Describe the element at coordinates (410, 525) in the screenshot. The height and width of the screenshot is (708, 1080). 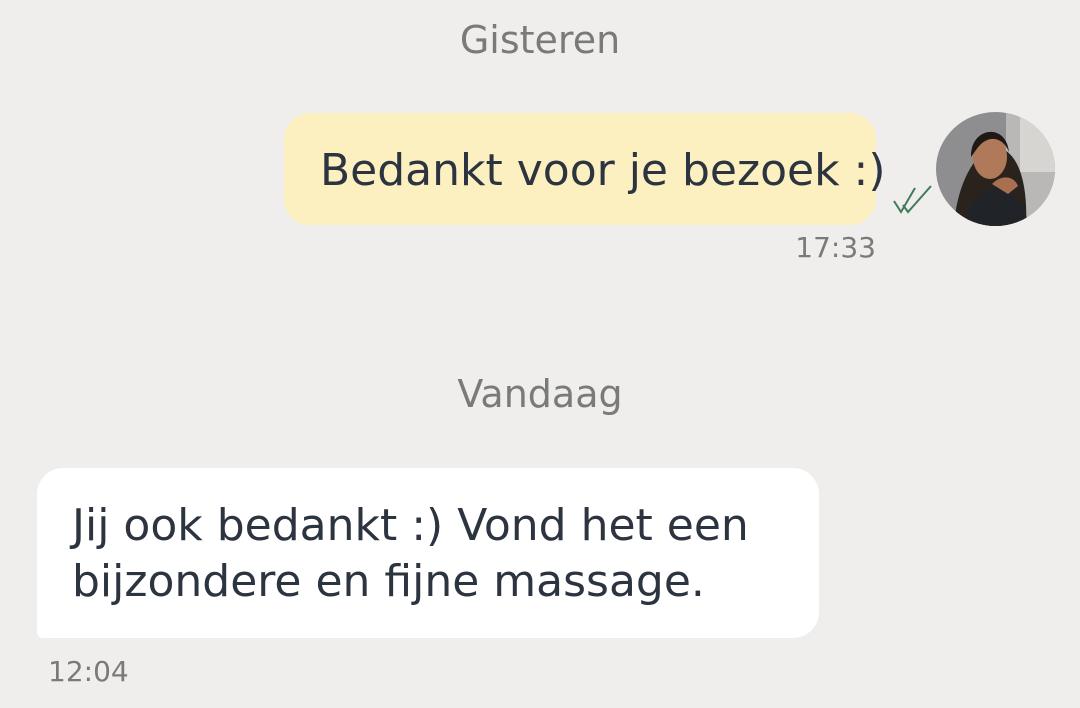
I see `message-text-line: Jij ook bedankt :) Vond het een` at that location.